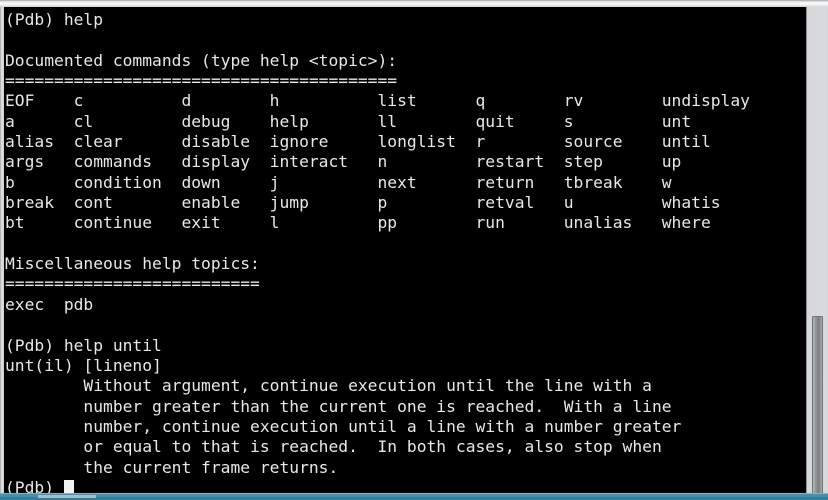 The image size is (828, 500). Describe the element at coordinates (172, 467) in the screenshot. I see `terminal-line: the current frame returns.` at that location.